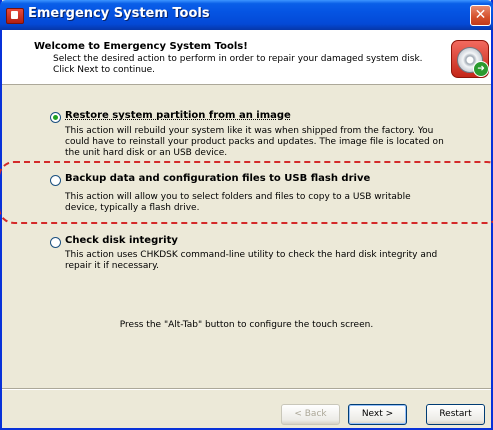  What do you see at coordinates (246, 389) in the screenshot?
I see `footer-divider` at bounding box center [246, 389].